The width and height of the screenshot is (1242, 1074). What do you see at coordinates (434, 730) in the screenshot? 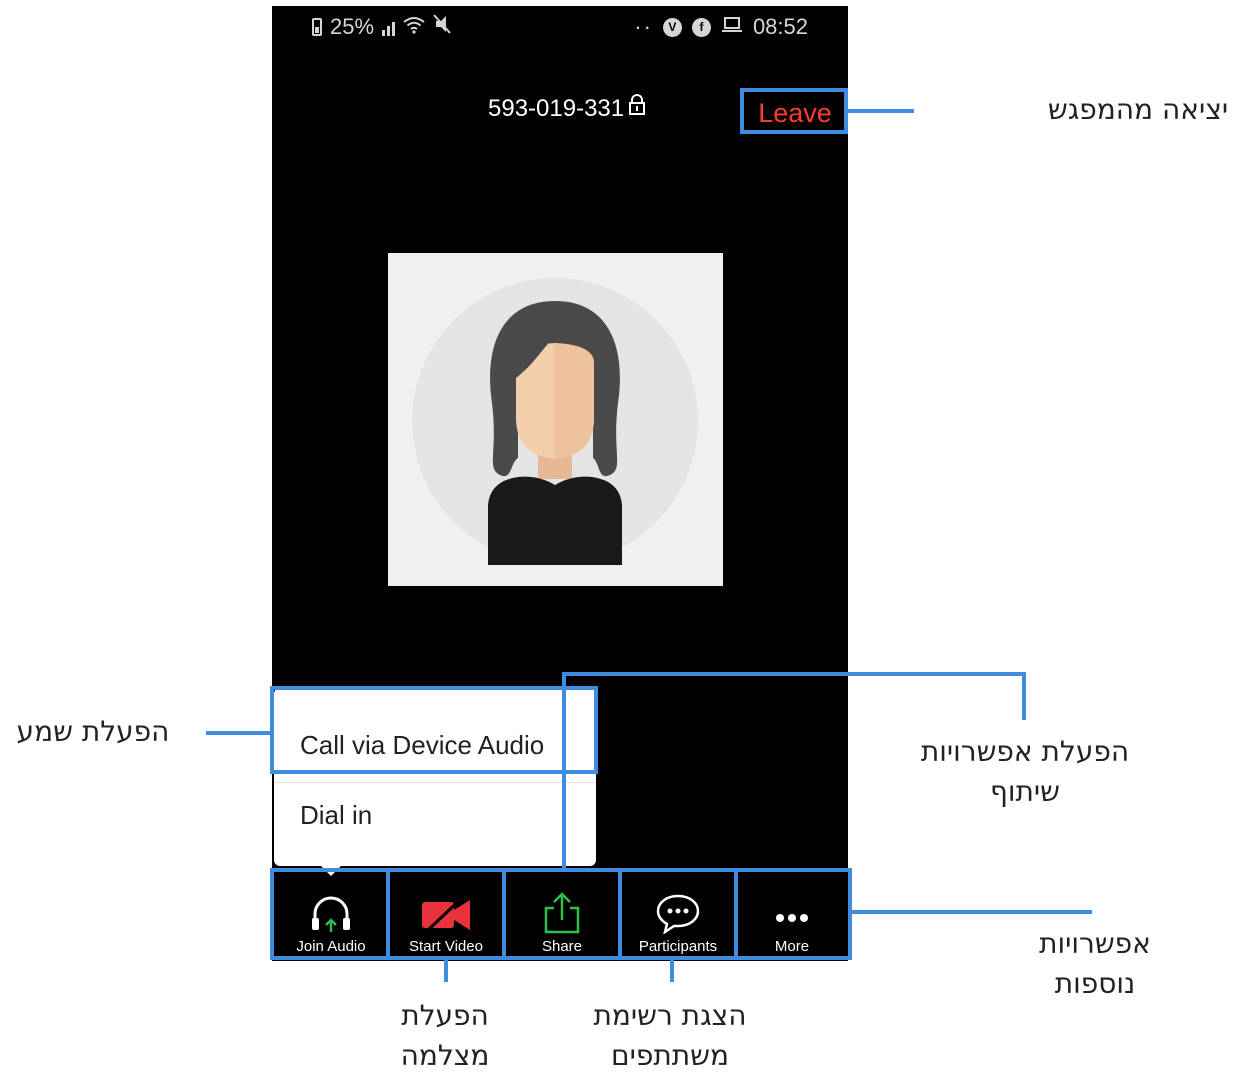
I see `audio-option-highlight` at bounding box center [434, 730].